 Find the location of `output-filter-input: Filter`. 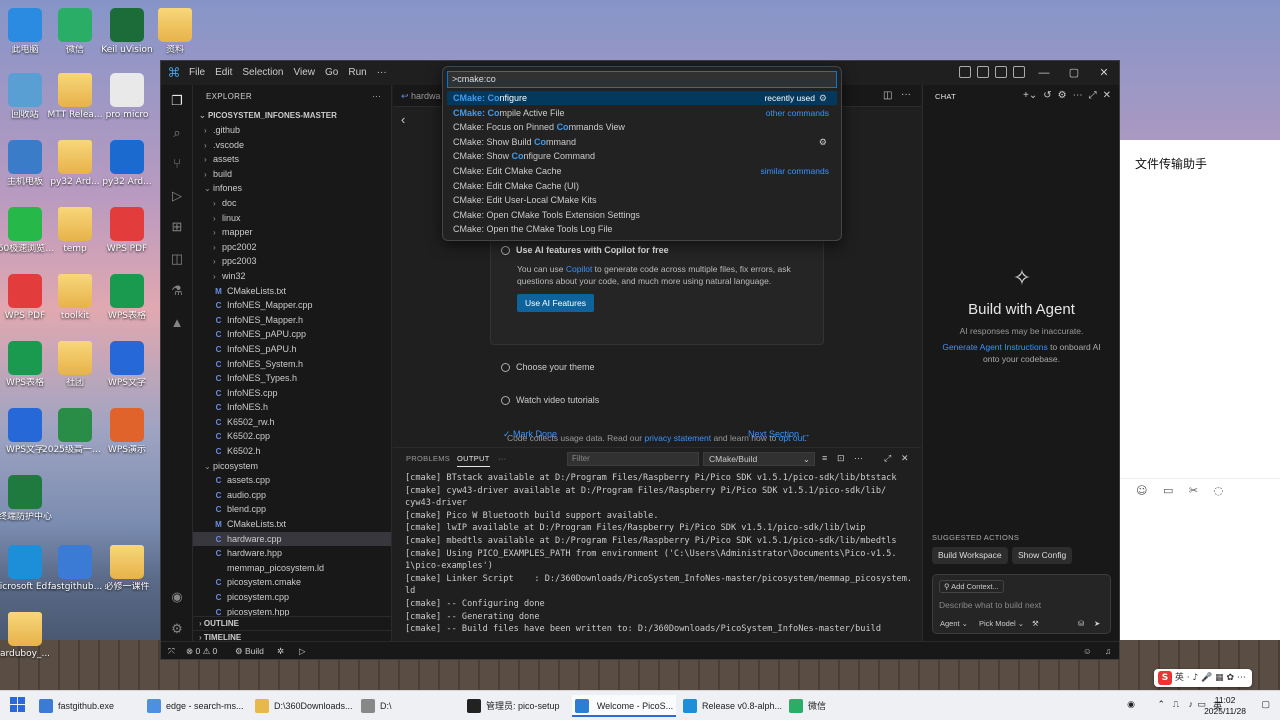

output-filter-input: Filter is located at coordinates (633, 459).